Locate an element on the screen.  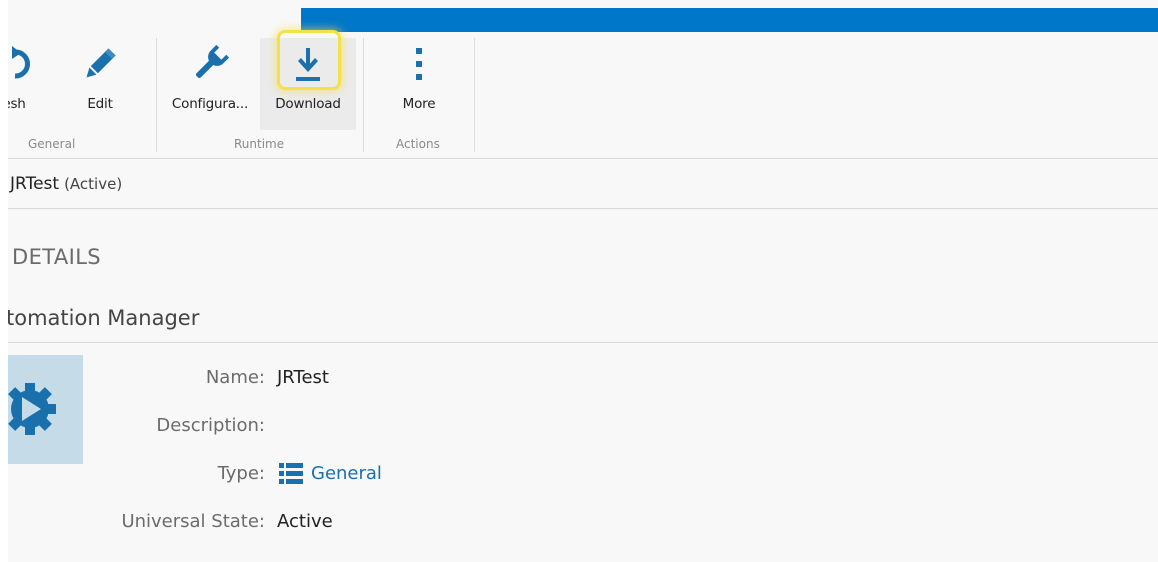
name-label: Name: is located at coordinates (235, 377).